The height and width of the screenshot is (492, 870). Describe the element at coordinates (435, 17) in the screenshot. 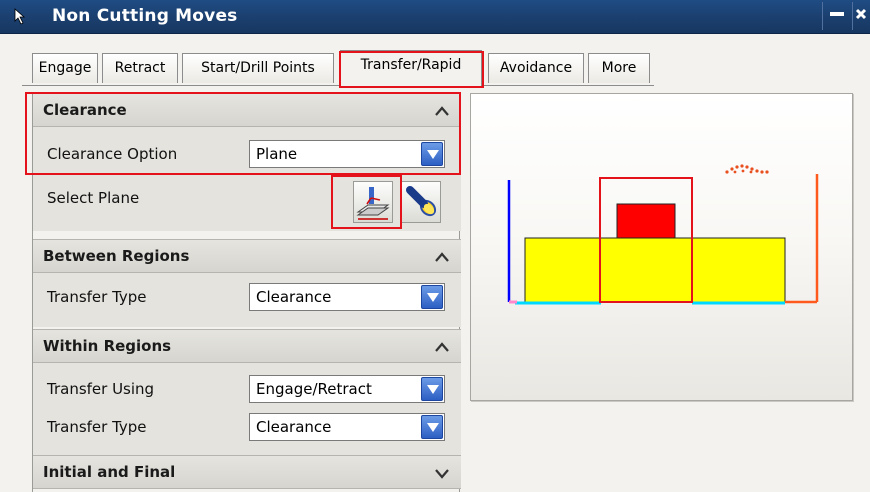

I see `title-bar: Non Cutting Moves` at that location.